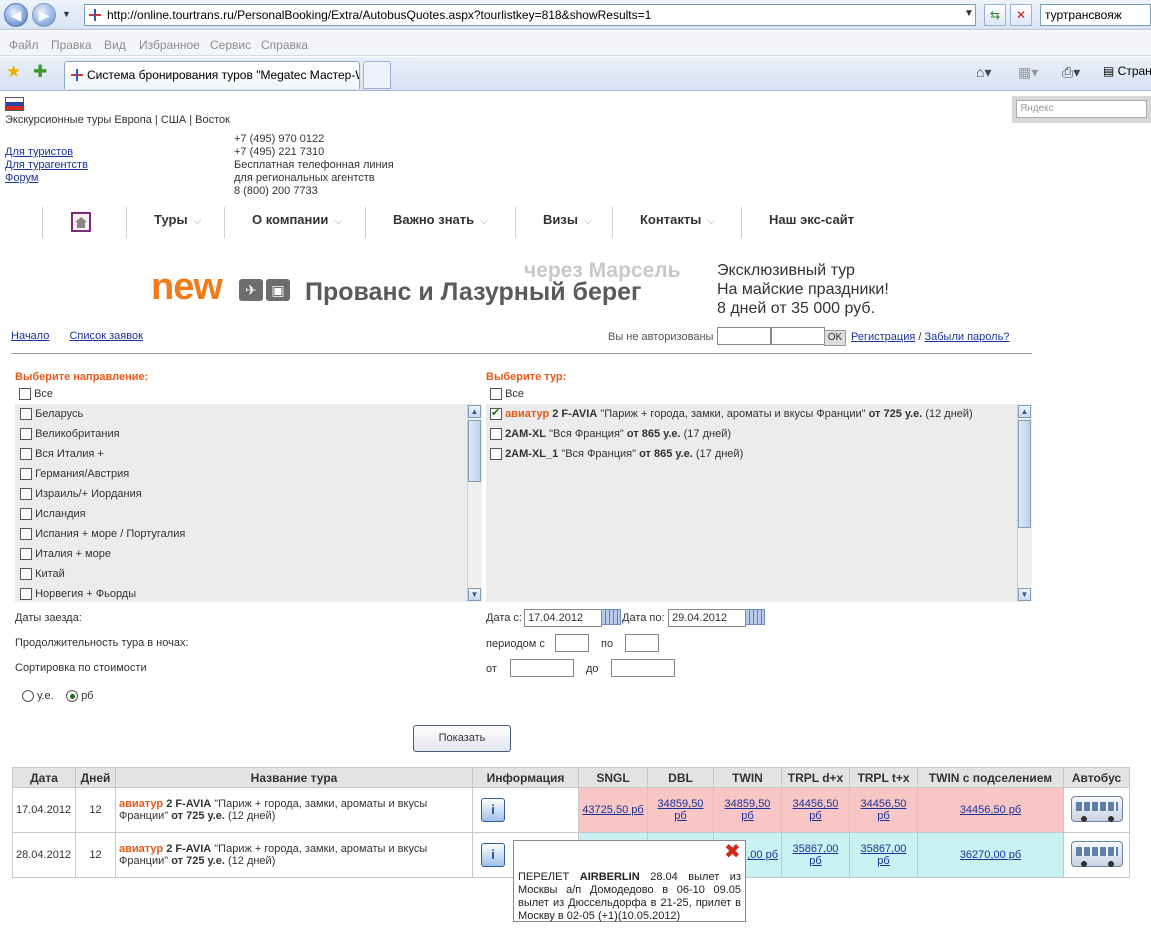 The image size is (1151, 929). Describe the element at coordinates (187, 287) in the screenshot. I see `banner-new: new` at that location.